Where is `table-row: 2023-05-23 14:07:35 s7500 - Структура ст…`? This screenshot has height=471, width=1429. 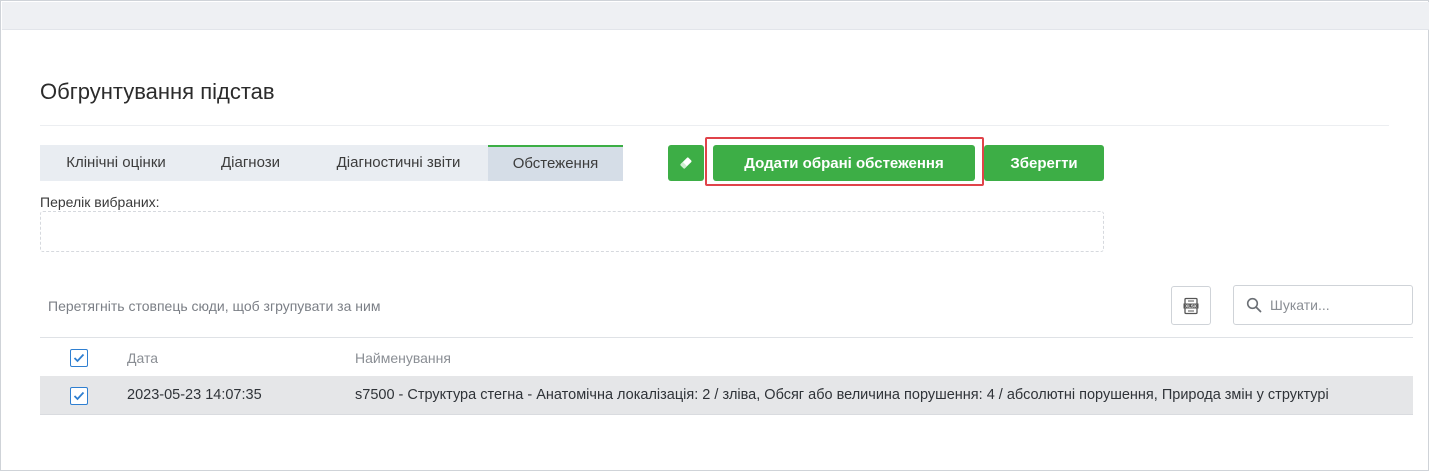
table-row: 2023-05-23 14:07:35 s7500 - Структура ст… is located at coordinates (726, 395).